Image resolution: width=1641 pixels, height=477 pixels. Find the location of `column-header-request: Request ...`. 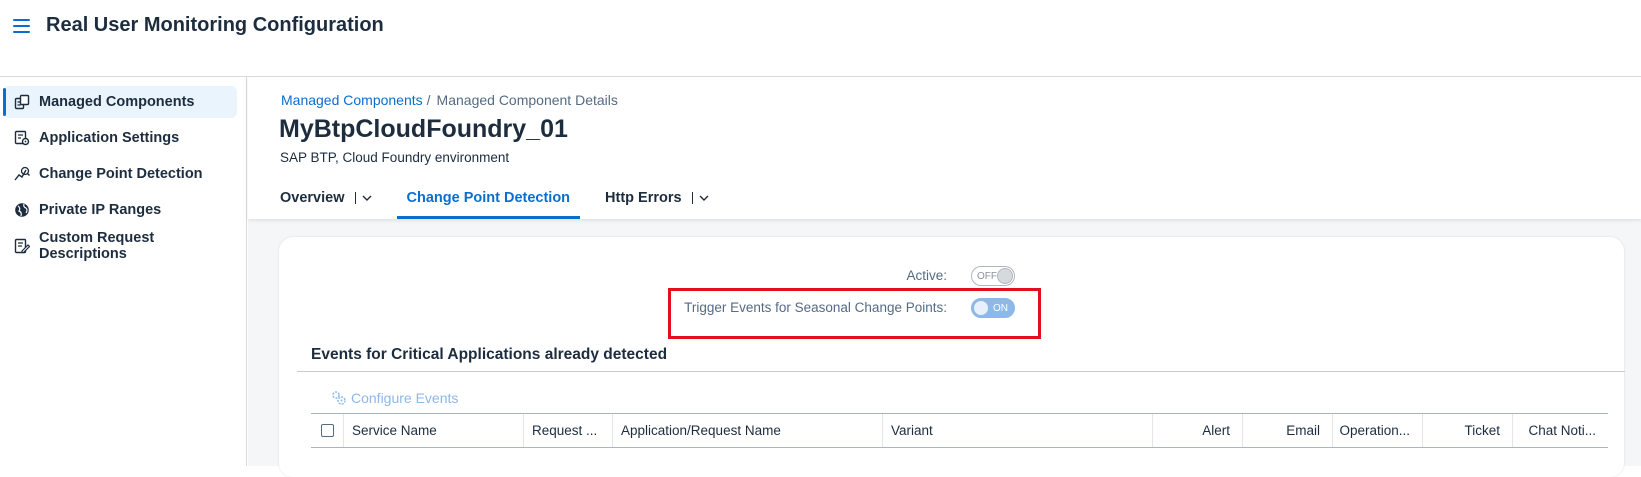

column-header-request: Request ... is located at coordinates (568, 430).